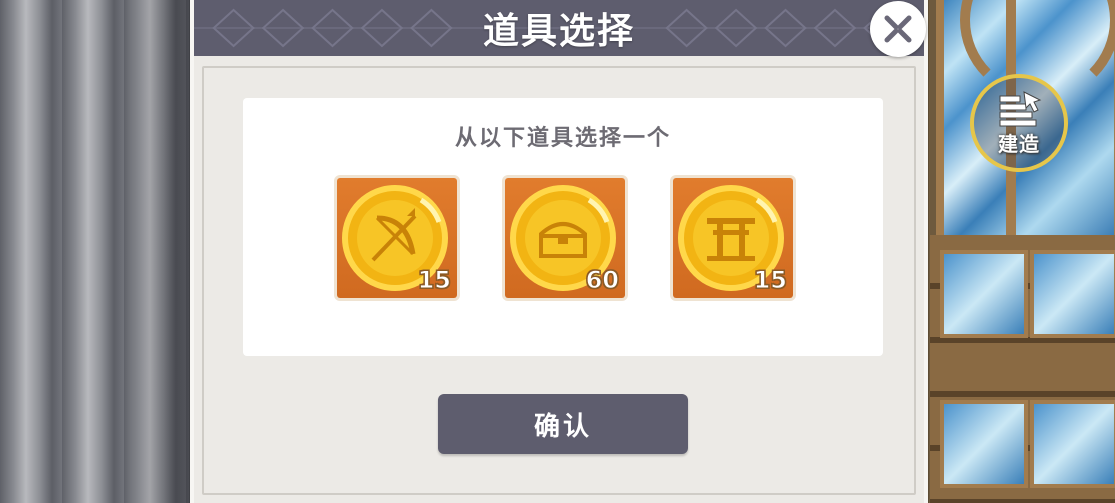 The height and width of the screenshot is (503, 1115). I want to click on confirm-label: 确认, so click(562, 426).